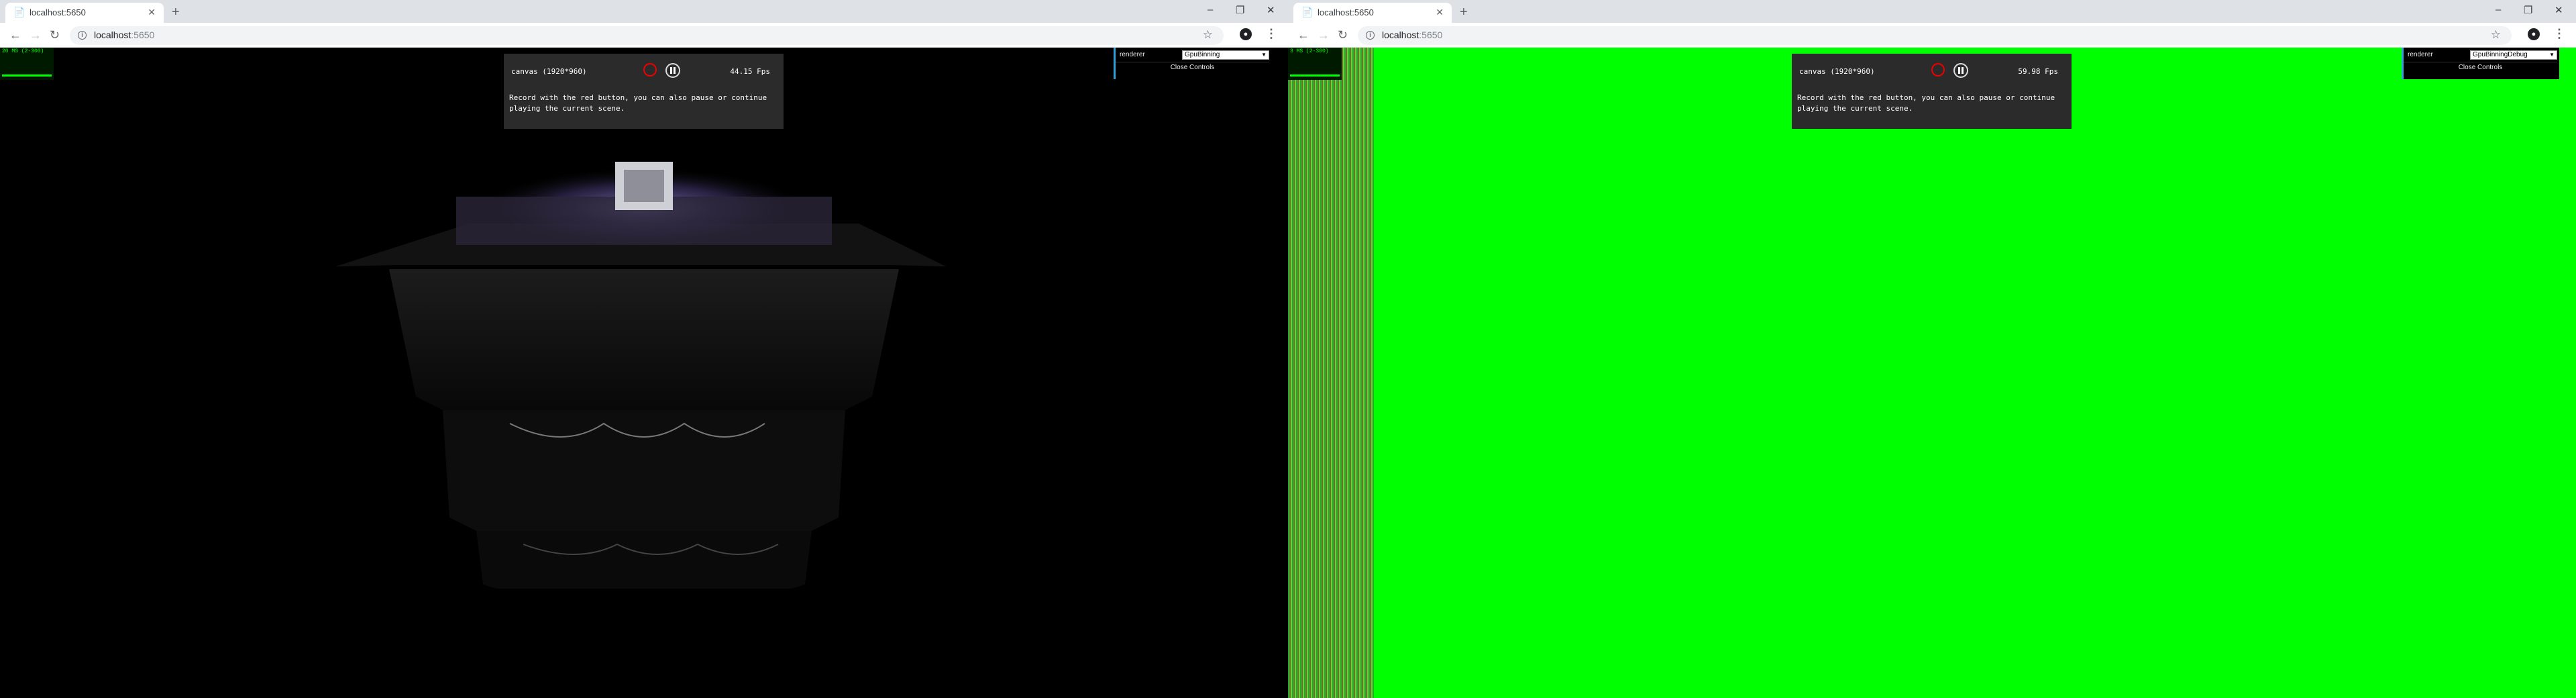 This screenshot has height=698, width=2576. I want to click on stats-text: 20 MS (2-300), so click(23, 51).